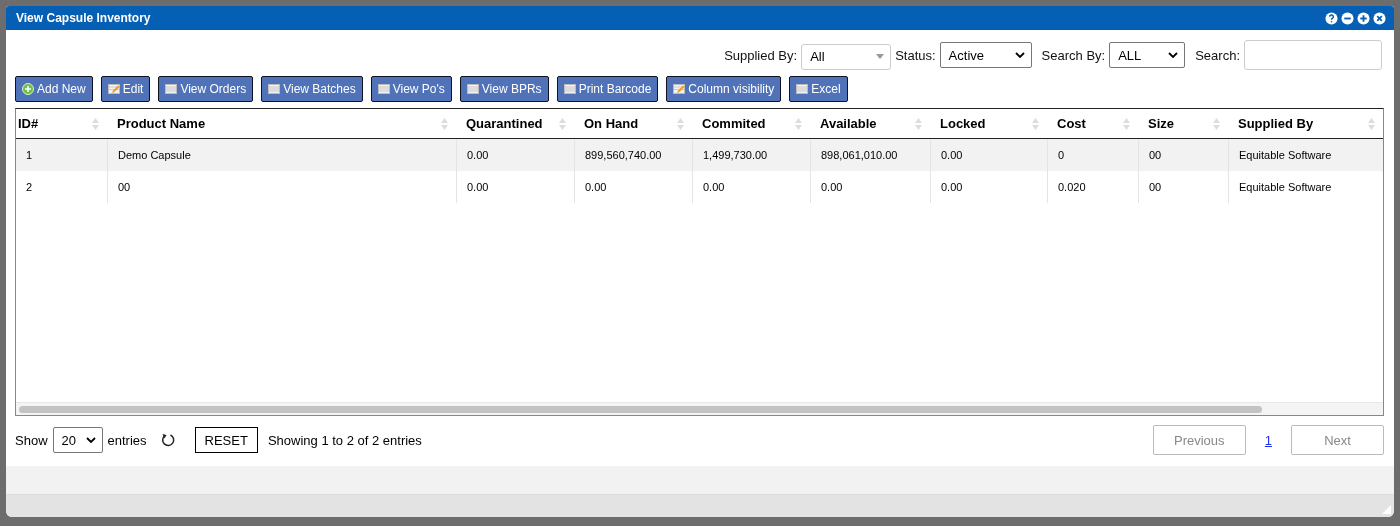 The width and height of the screenshot is (1400, 526). Describe the element at coordinates (985, 55) in the screenshot. I see `filter-select: Active` at that location.